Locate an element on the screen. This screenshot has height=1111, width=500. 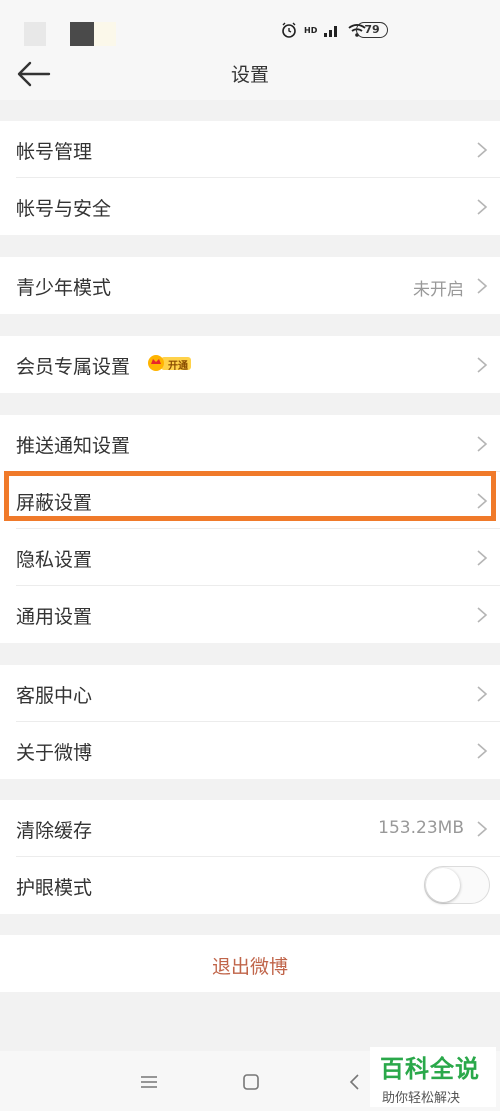
settings-item-privacy: 隐私设置 is located at coordinates (250, 557).